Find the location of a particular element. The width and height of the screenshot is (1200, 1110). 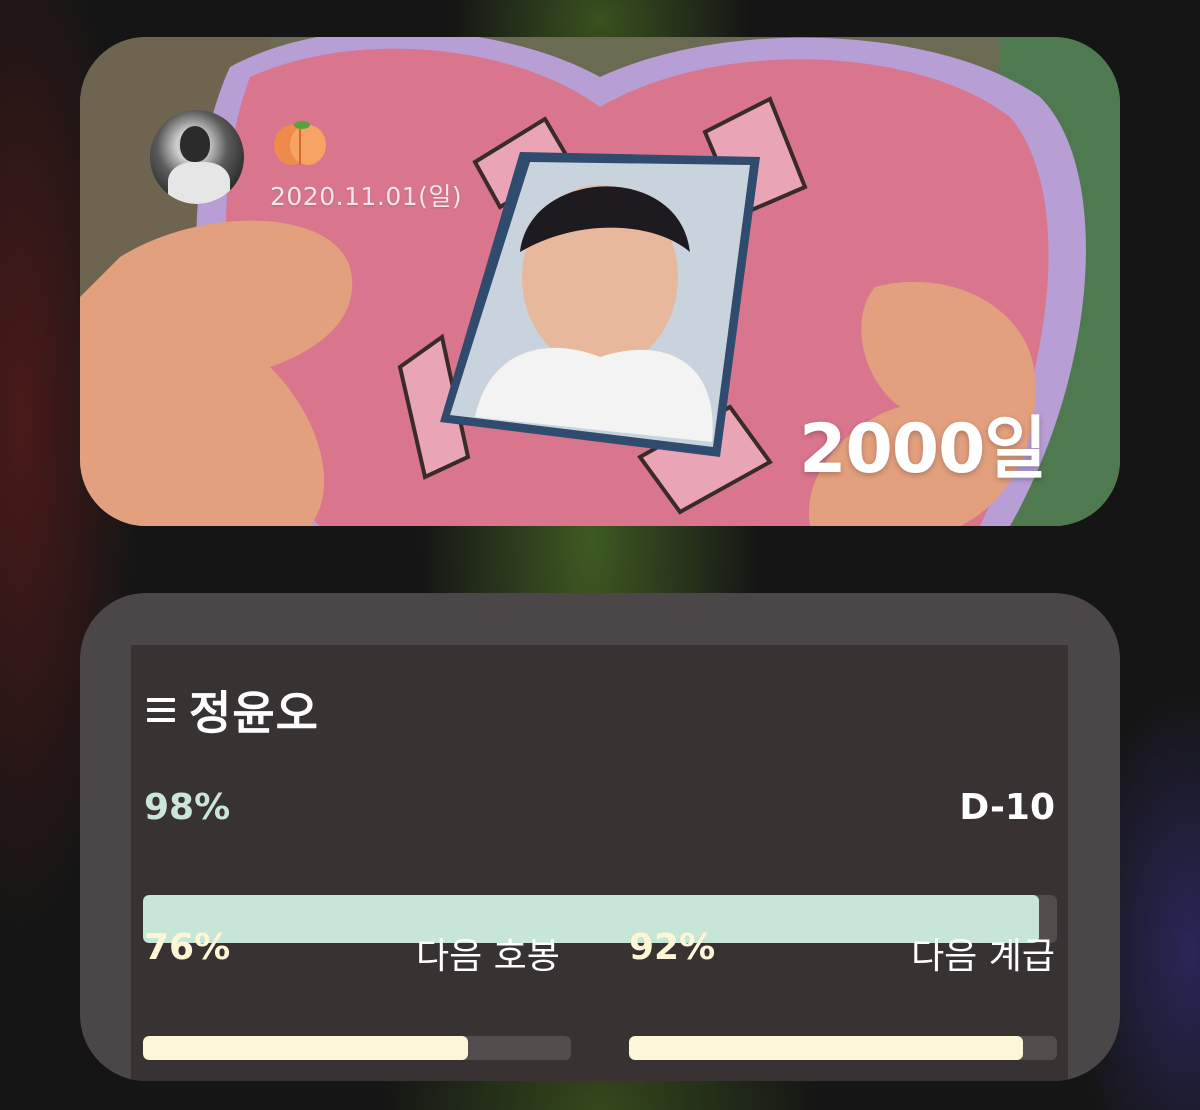

start-date: 2020.11.01(일) is located at coordinates (366, 196).